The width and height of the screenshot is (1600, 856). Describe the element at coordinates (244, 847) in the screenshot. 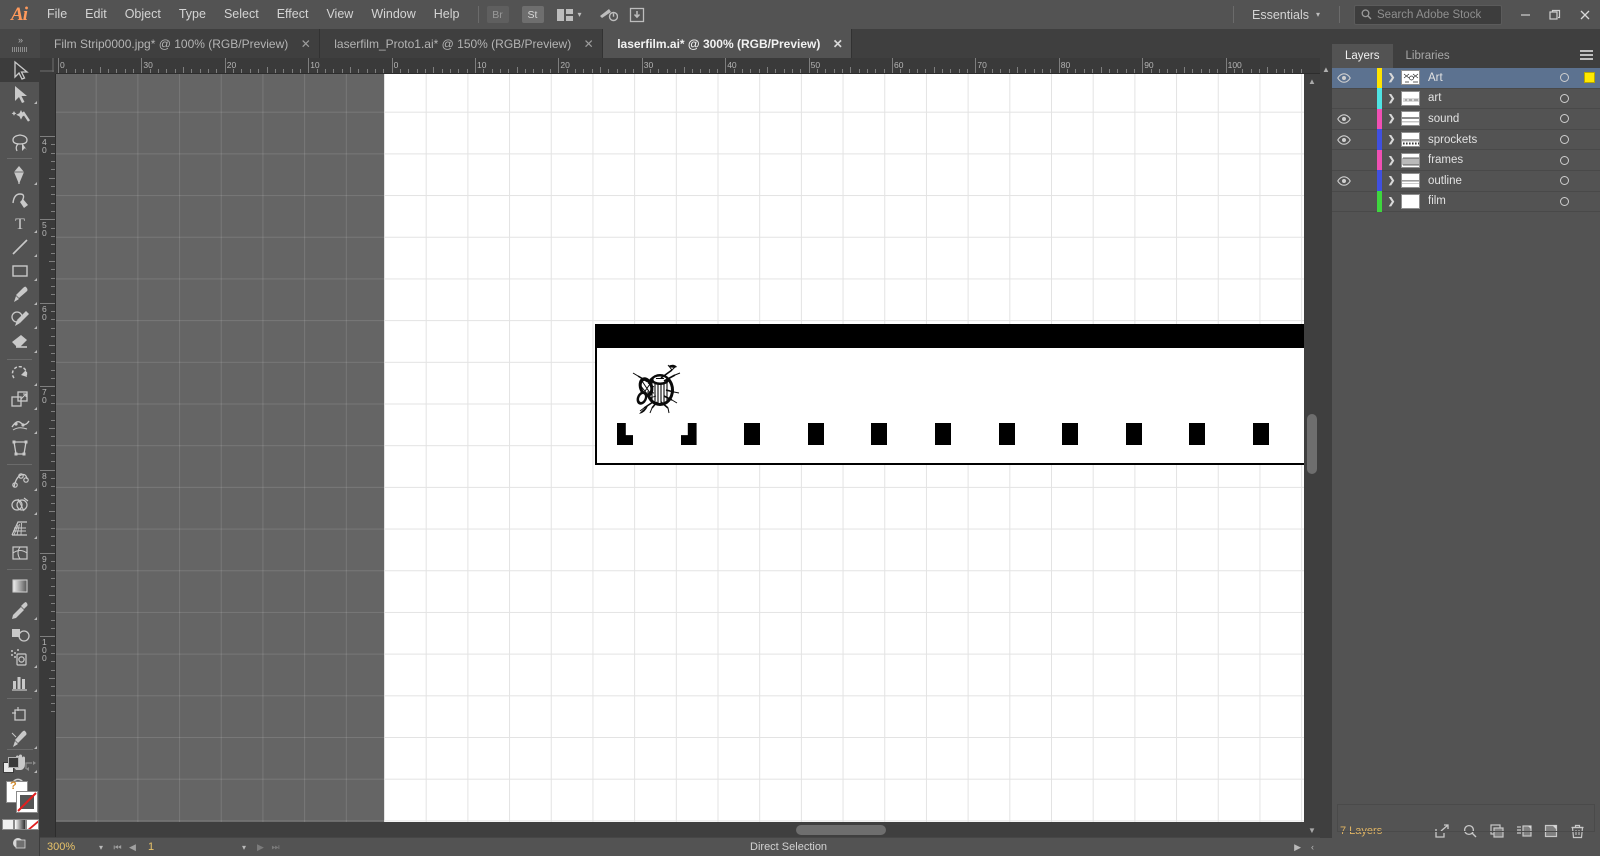

I see `artboard-chevron-icon: ▾` at that location.